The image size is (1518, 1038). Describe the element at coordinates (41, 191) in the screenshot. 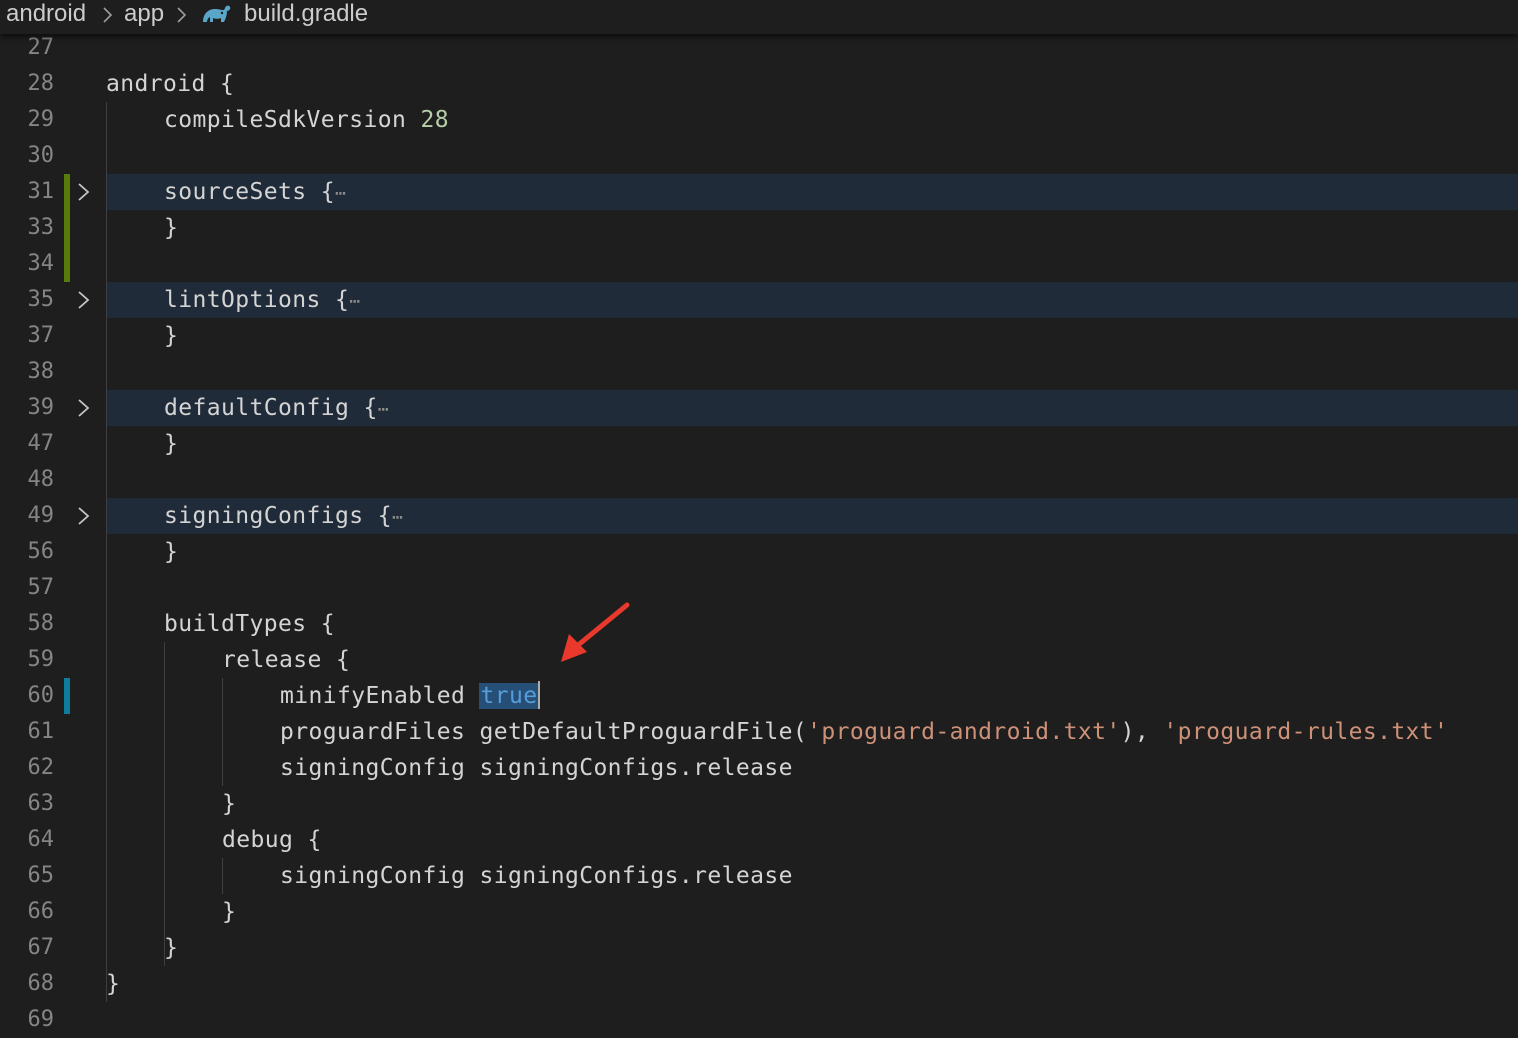

I see `line-number: 31` at that location.